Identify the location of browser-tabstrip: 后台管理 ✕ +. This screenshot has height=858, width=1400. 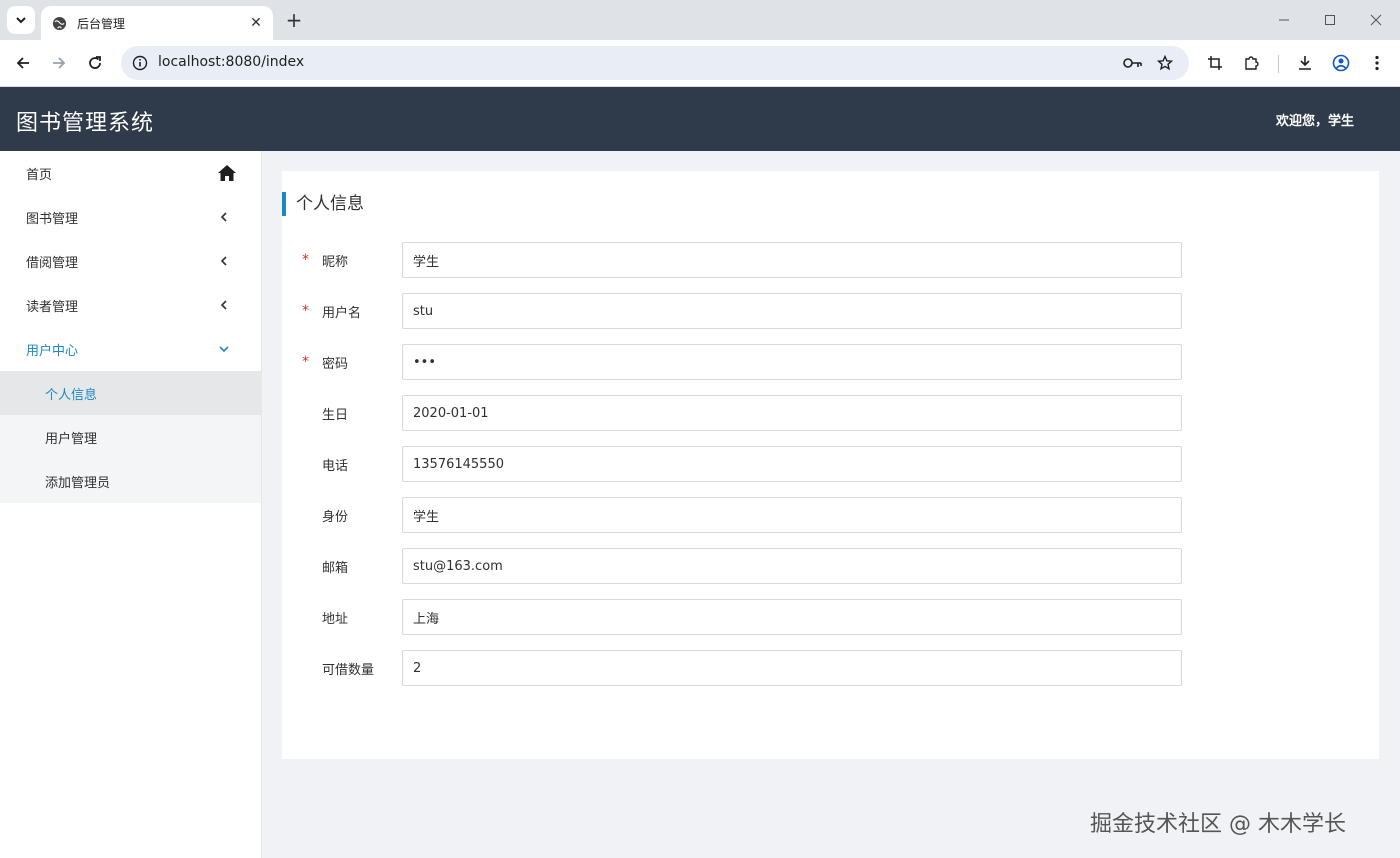
(700, 20).